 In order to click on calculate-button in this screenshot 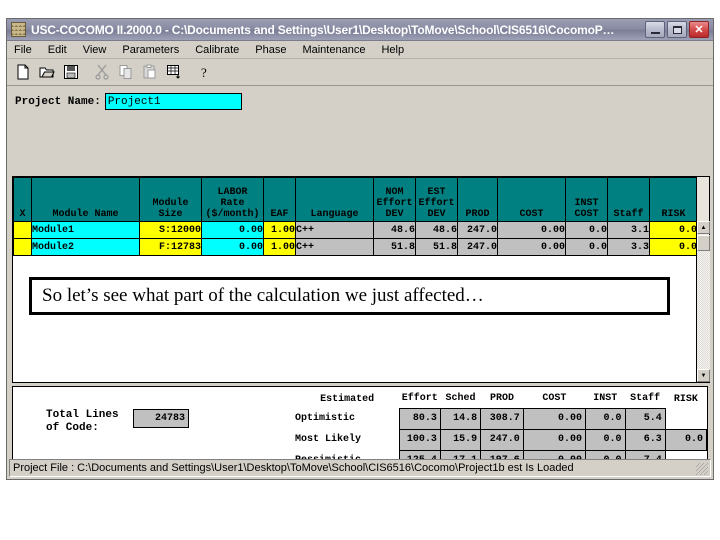, I will do `click(173, 72)`.